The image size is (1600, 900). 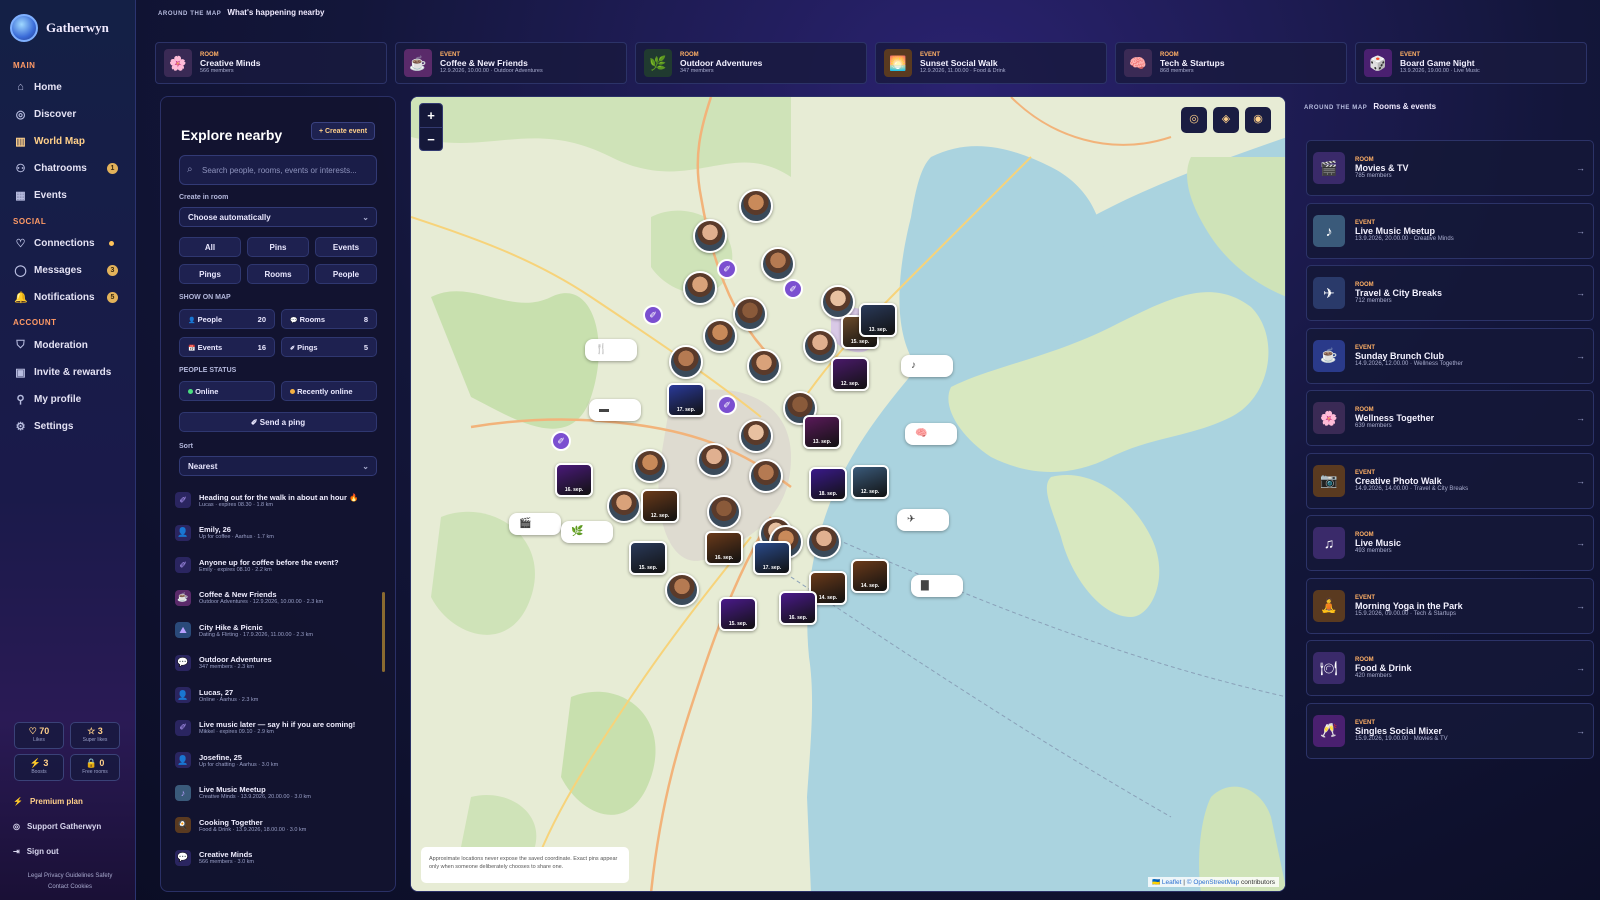 What do you see at coordinates (227, 319) in the screenshot?
I see `toggle-people: 👤 People 20` at bounding box center [227, 319].